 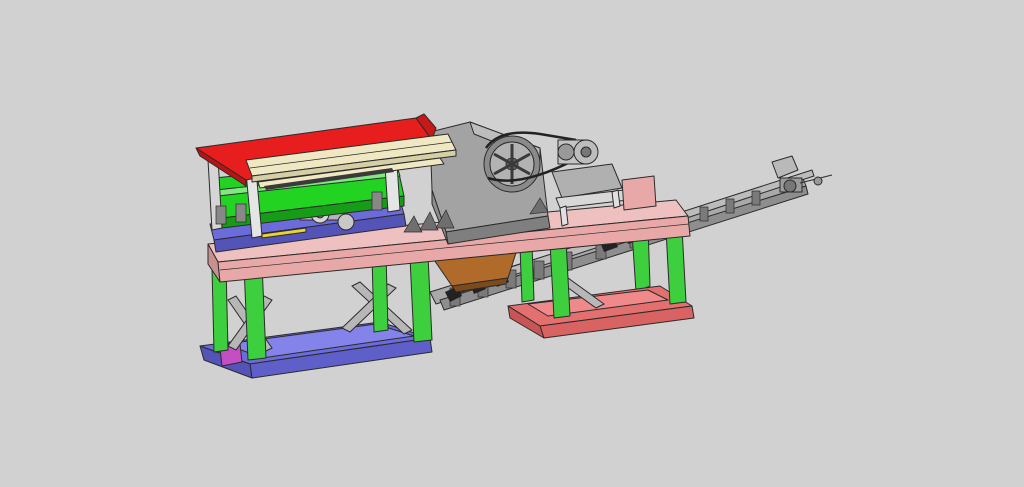 What do you see at coordinates (601, 312) in the screenshot?
I see `right-pontoon` at bounding box center [601, 312].